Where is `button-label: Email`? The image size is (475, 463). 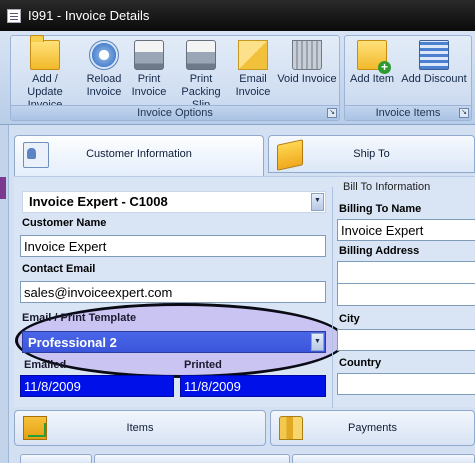
button-label: Email is located at coordinates (253, 79).